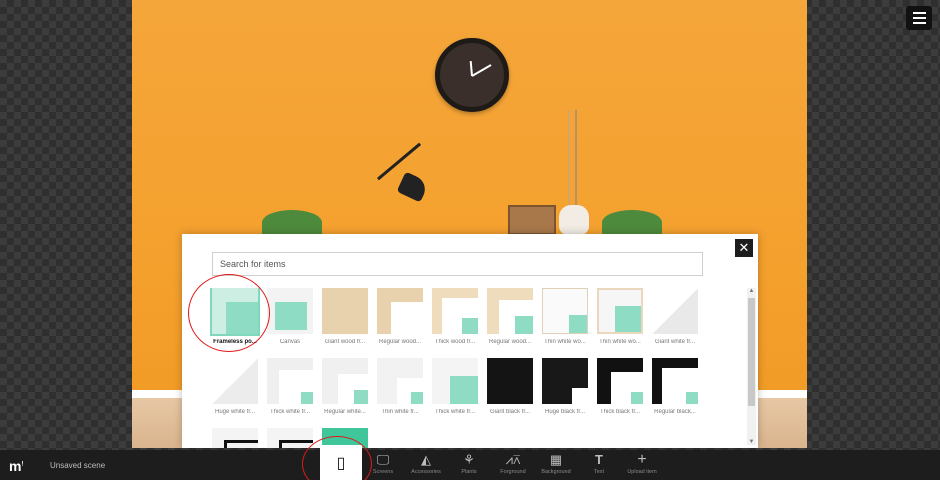 The image size is (940, 480). I want to click on logo: m!, so click(16, 466).